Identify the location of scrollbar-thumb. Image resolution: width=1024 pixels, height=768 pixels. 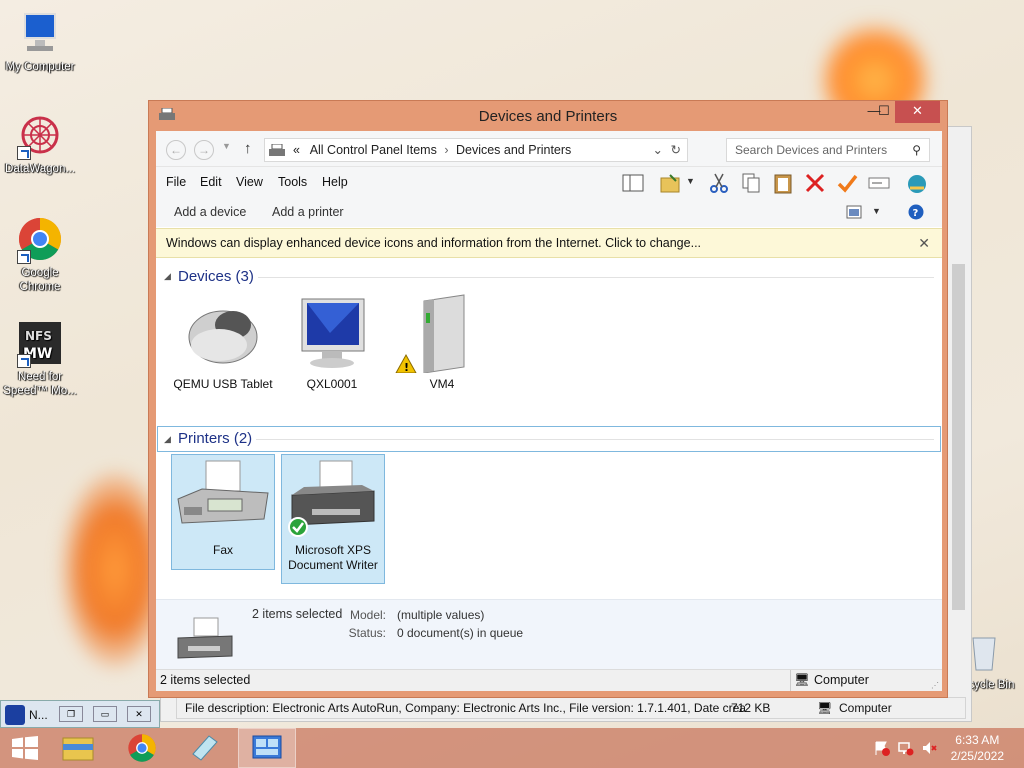
(958, 437).